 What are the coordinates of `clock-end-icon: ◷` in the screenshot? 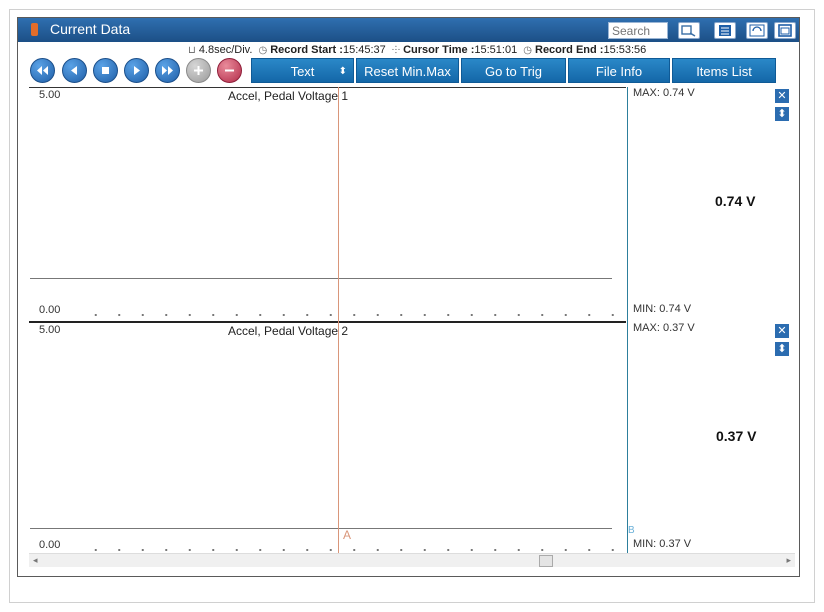 It's located at (527, 50).